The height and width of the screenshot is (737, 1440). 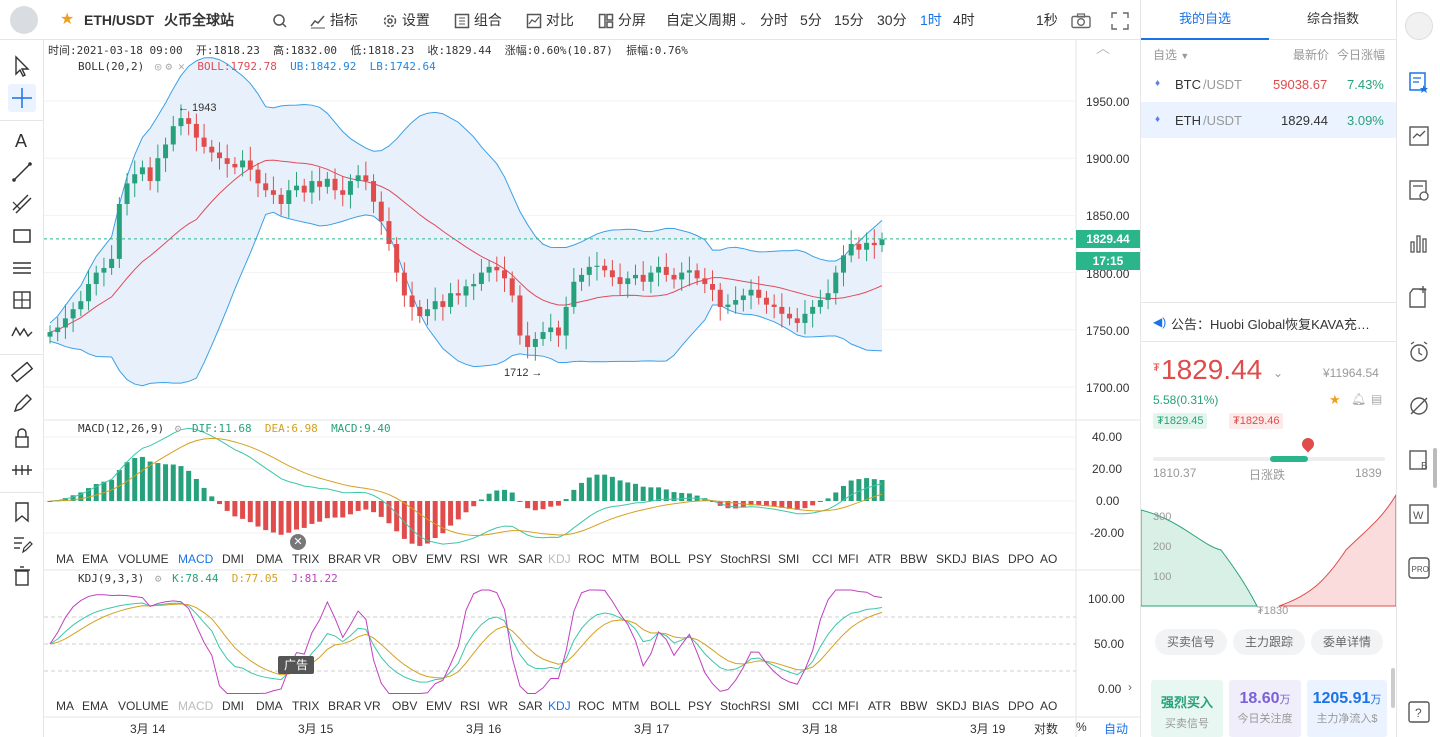 I want to click on info-icon: ▤, so click(x=1376, y=399).